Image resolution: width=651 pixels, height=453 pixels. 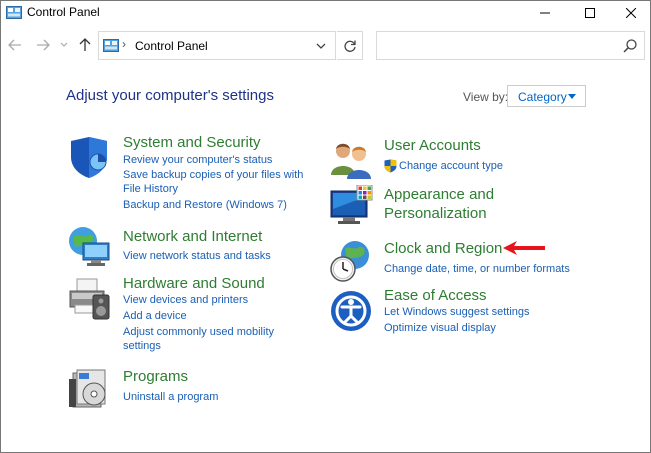 I want to click on address-bar: › Control Panel, so click(x=217, y=45).